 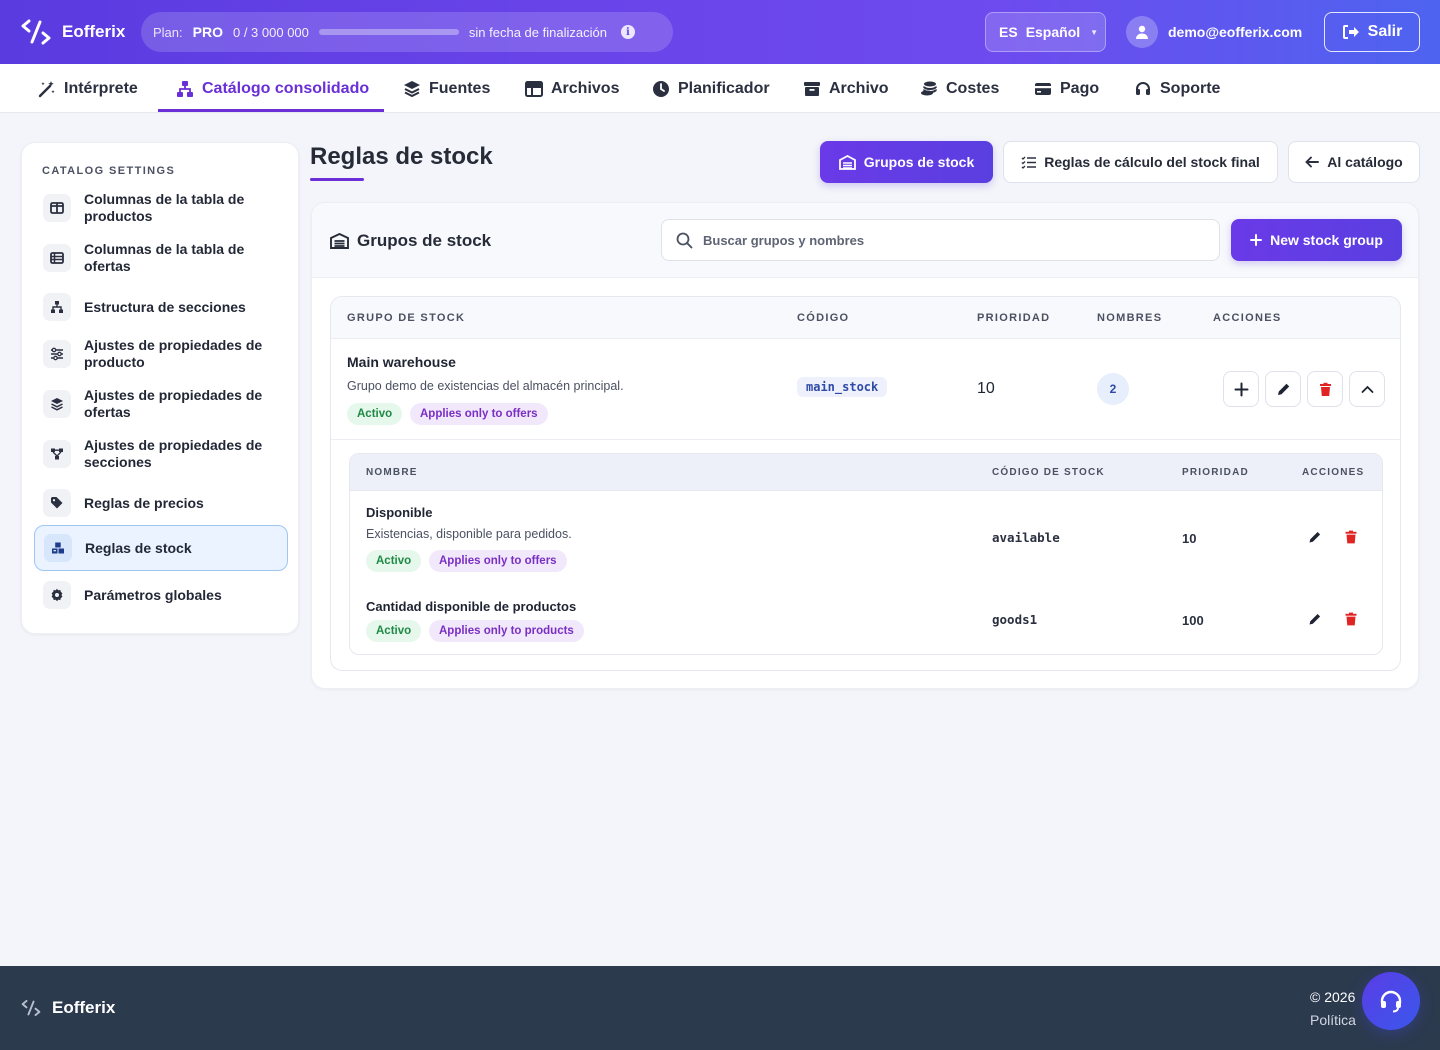 I want to click on stock-code: available, so click(x=1026, y=537).